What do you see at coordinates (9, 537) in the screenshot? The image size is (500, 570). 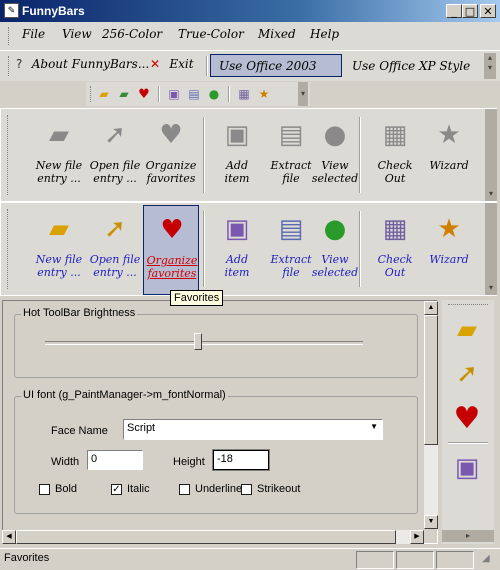 I see `scroll-left-button: ◀` at bounding box center [9, 537].